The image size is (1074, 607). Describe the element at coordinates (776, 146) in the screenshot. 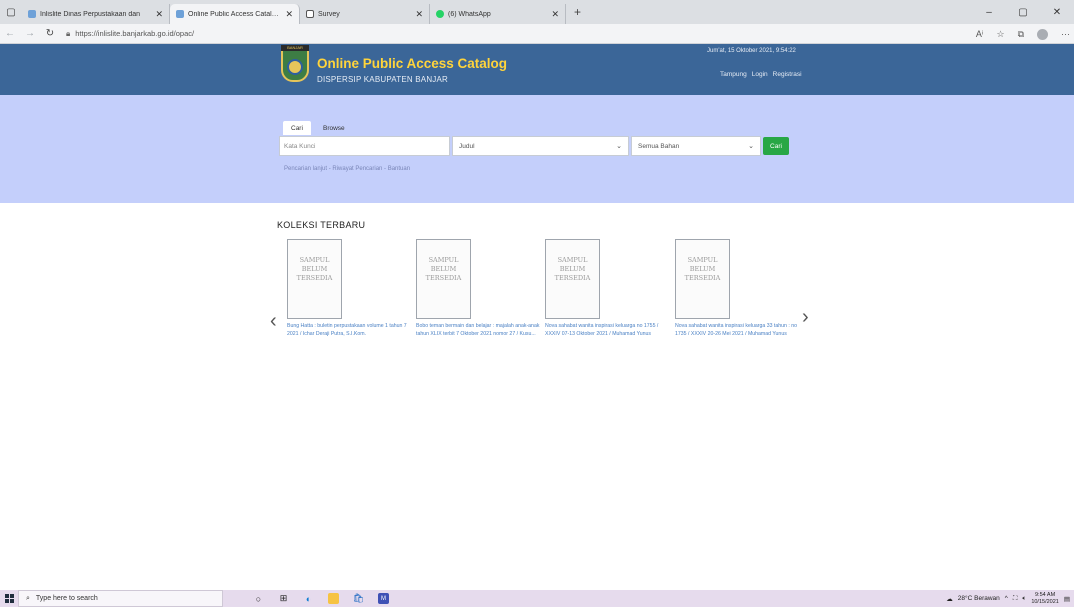

I see `search-button: Cari` at that location.